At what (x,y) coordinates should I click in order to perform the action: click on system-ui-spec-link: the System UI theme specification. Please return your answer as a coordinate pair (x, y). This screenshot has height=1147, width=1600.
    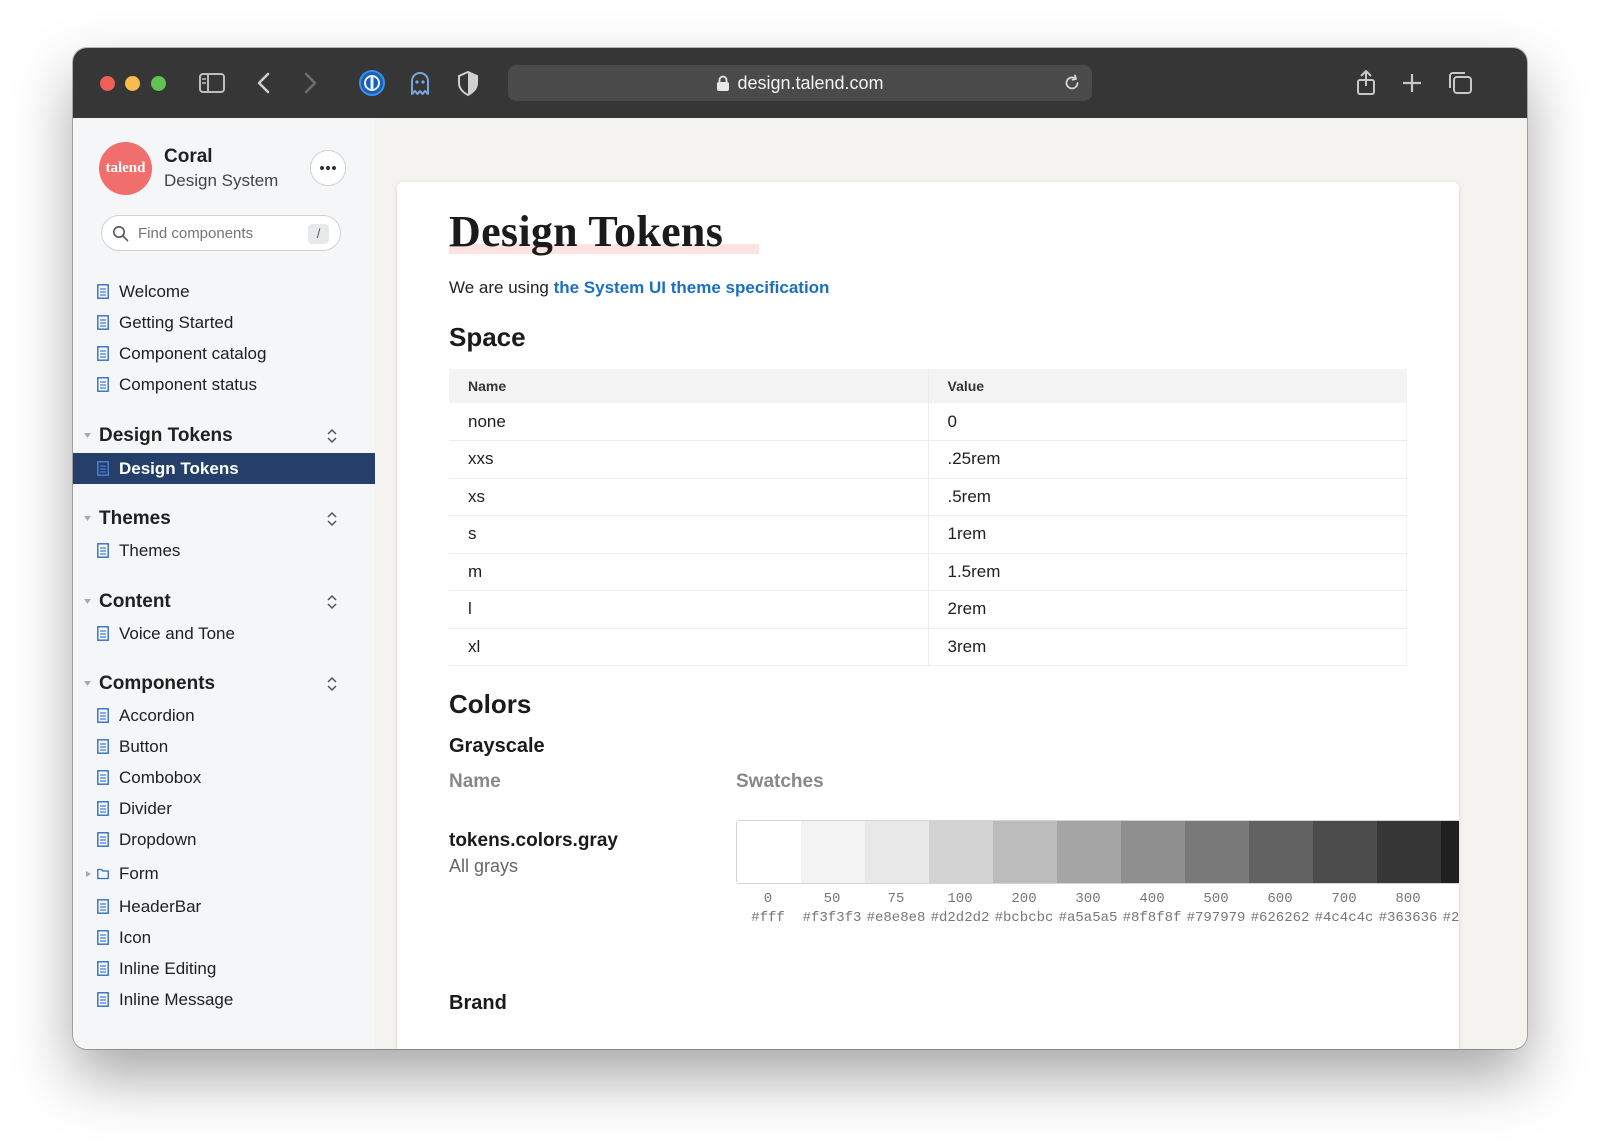
    Looking at the image, I should click on (692, 287).